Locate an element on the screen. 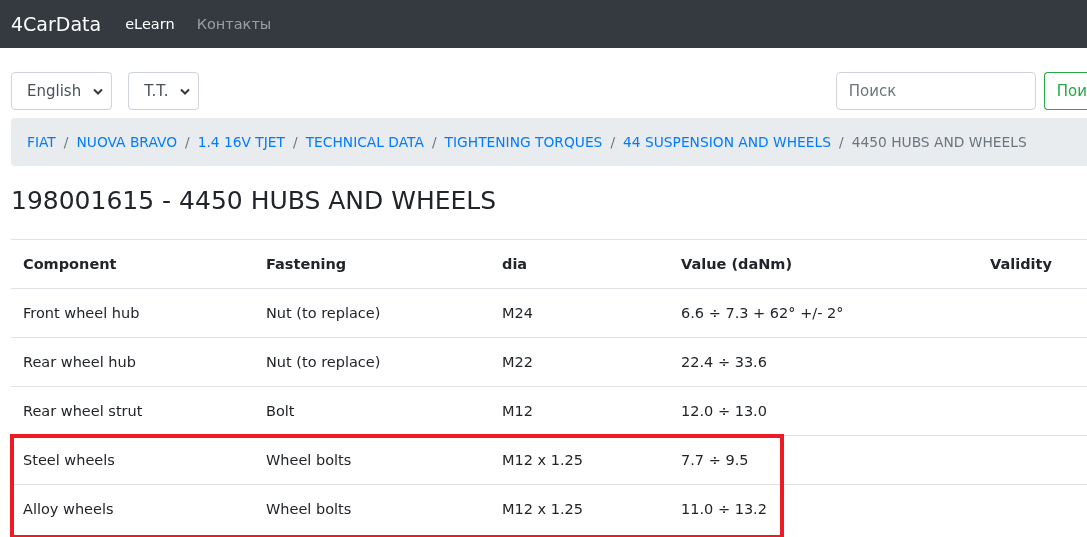 The width and height of the screenshot is (1087, 537). dropdown-select: T.T. is located at coordinates (164, 91).